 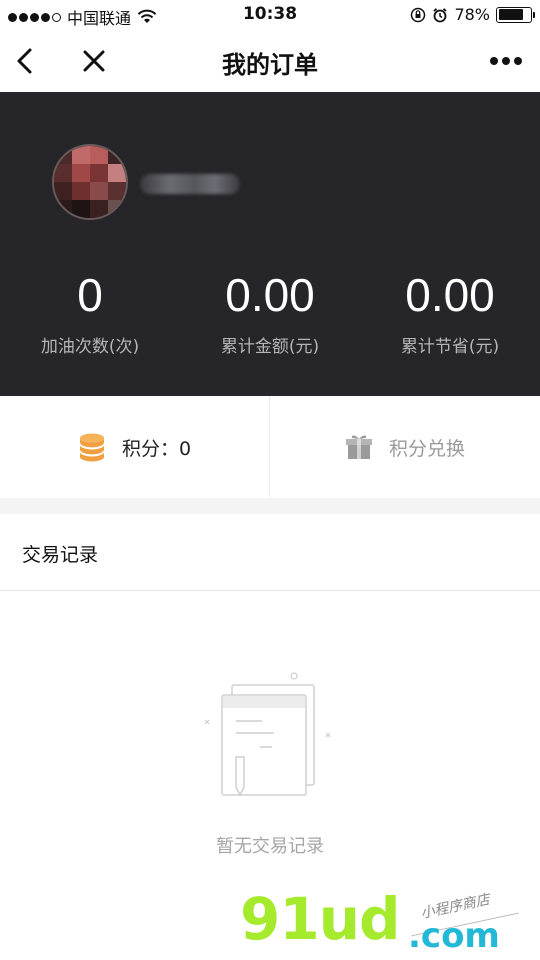 I want to click on nav-bar: 我的订单, so click(x=270, y=61).